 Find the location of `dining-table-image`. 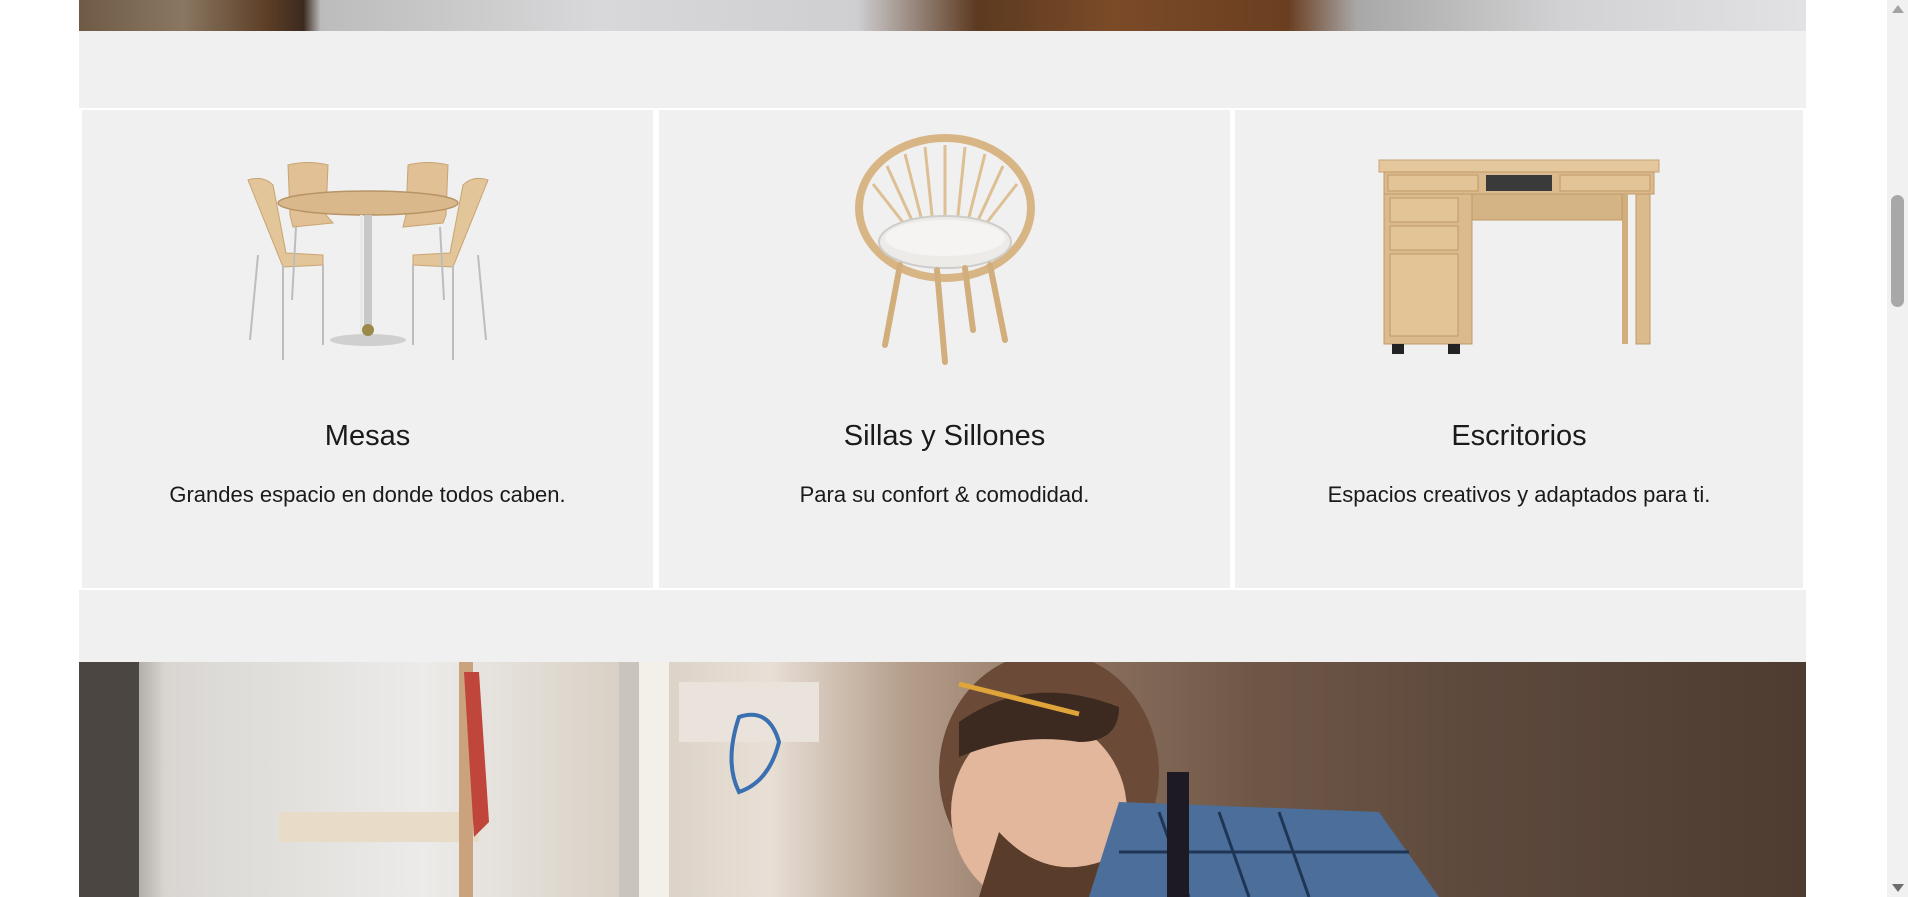

dining-table-image is located at coordinates (367, 250).